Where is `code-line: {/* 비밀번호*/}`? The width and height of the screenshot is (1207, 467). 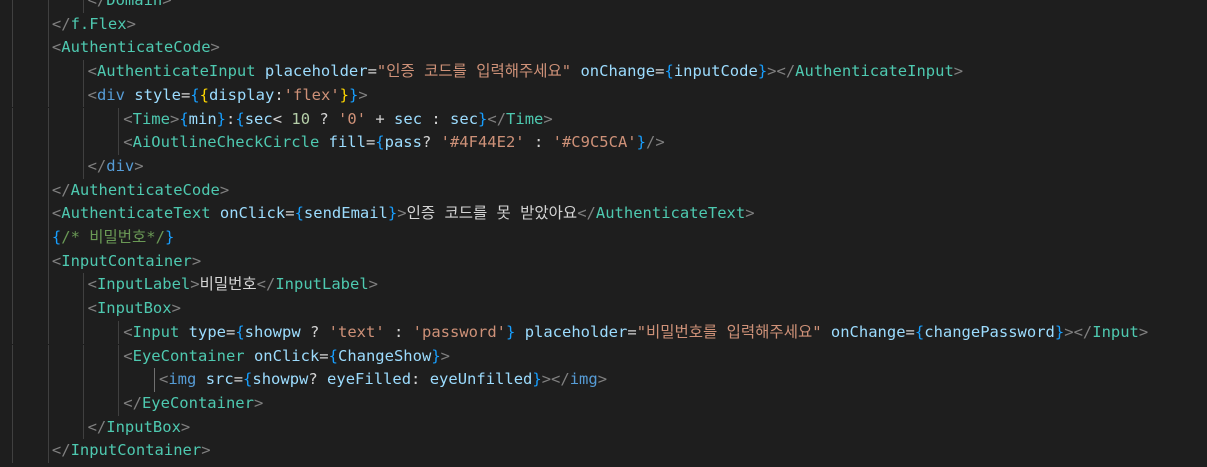
code-line: {/* 비밀번호*/} is located at coordinates (603, 238).